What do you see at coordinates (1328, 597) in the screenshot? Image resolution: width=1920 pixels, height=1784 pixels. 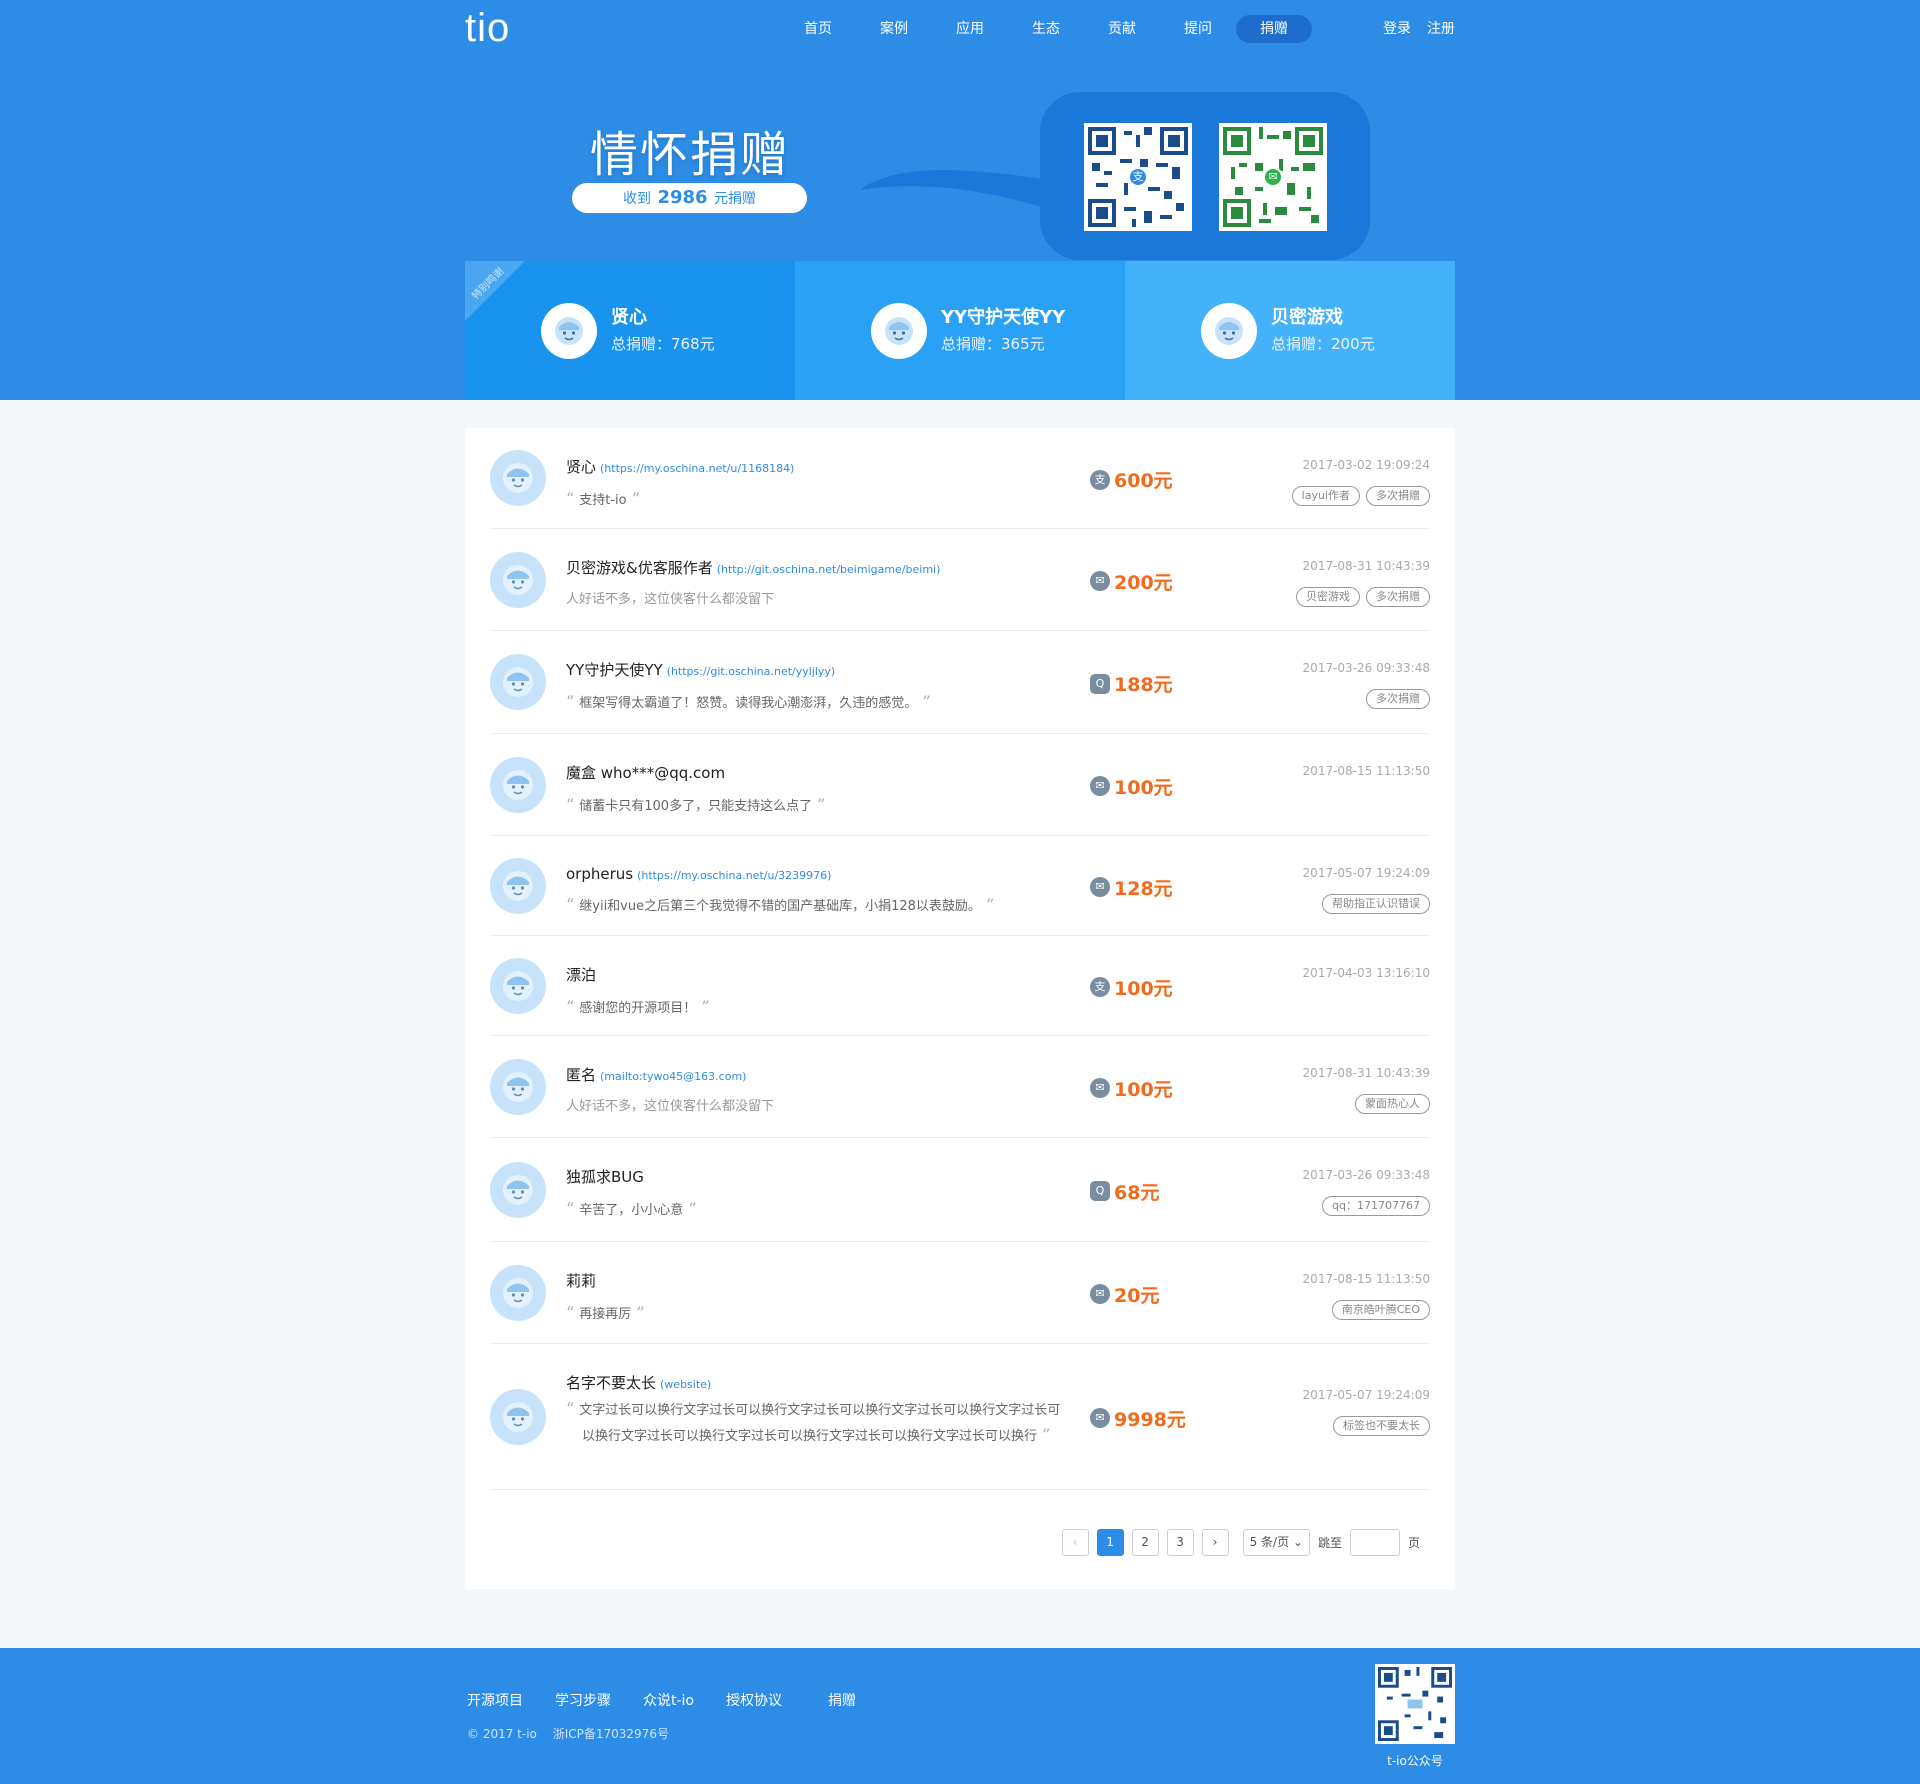 I see `donor-tag: 贝密游戏` at bounding box center [1328, 597].